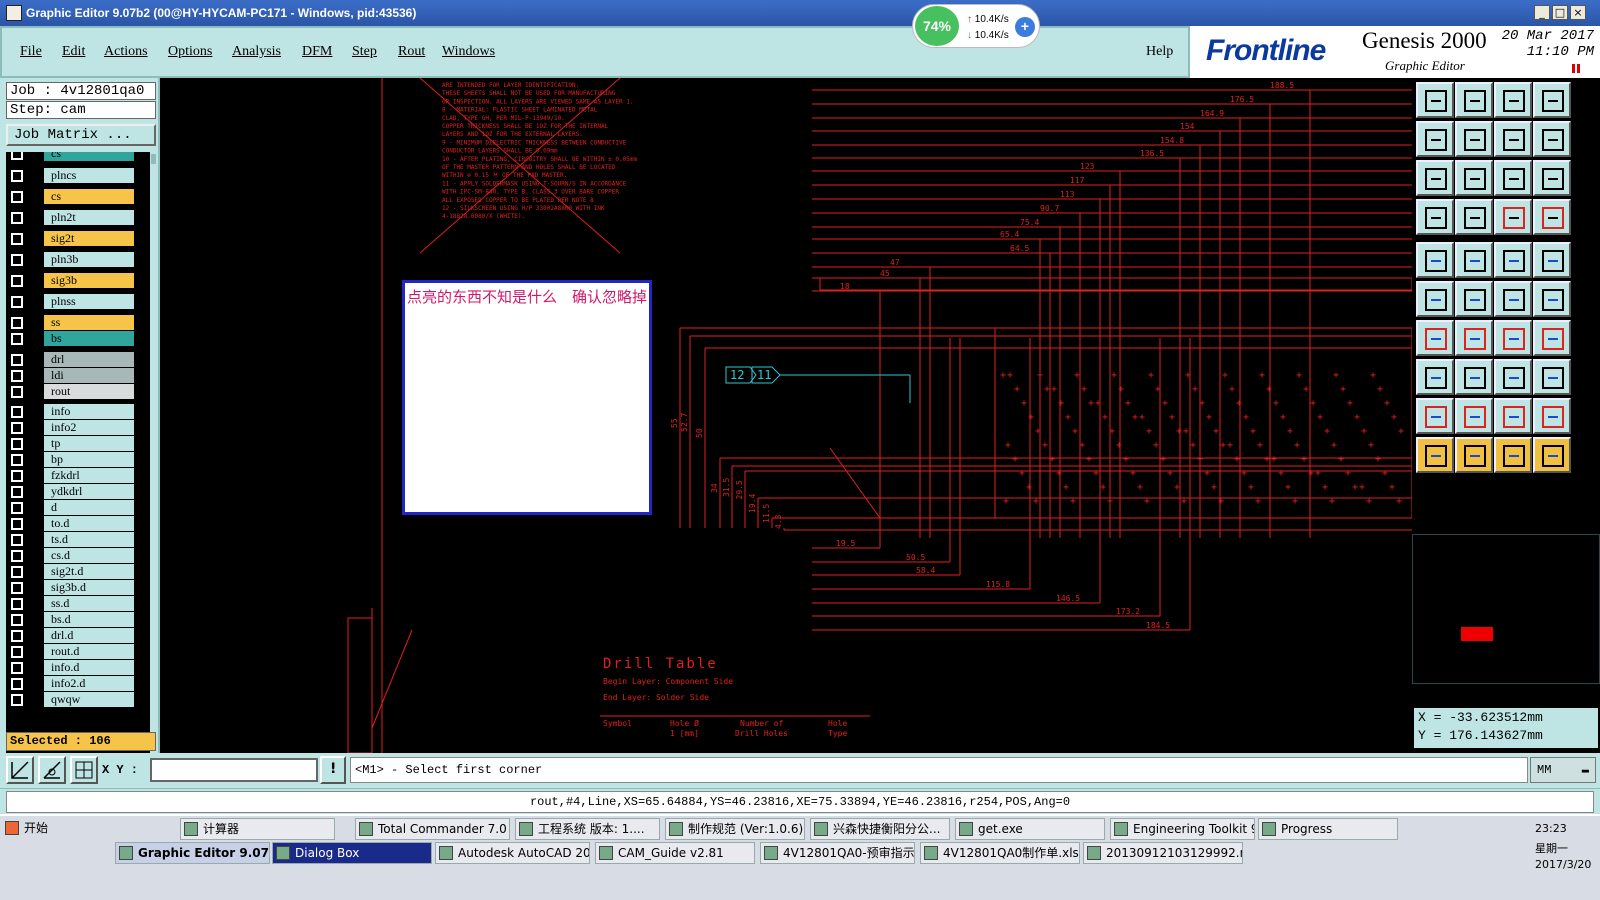  What do you see at coordinates (89, 635) in the screenshot?
I see `layer-name: drl.d` at bounding box center [89, 635].